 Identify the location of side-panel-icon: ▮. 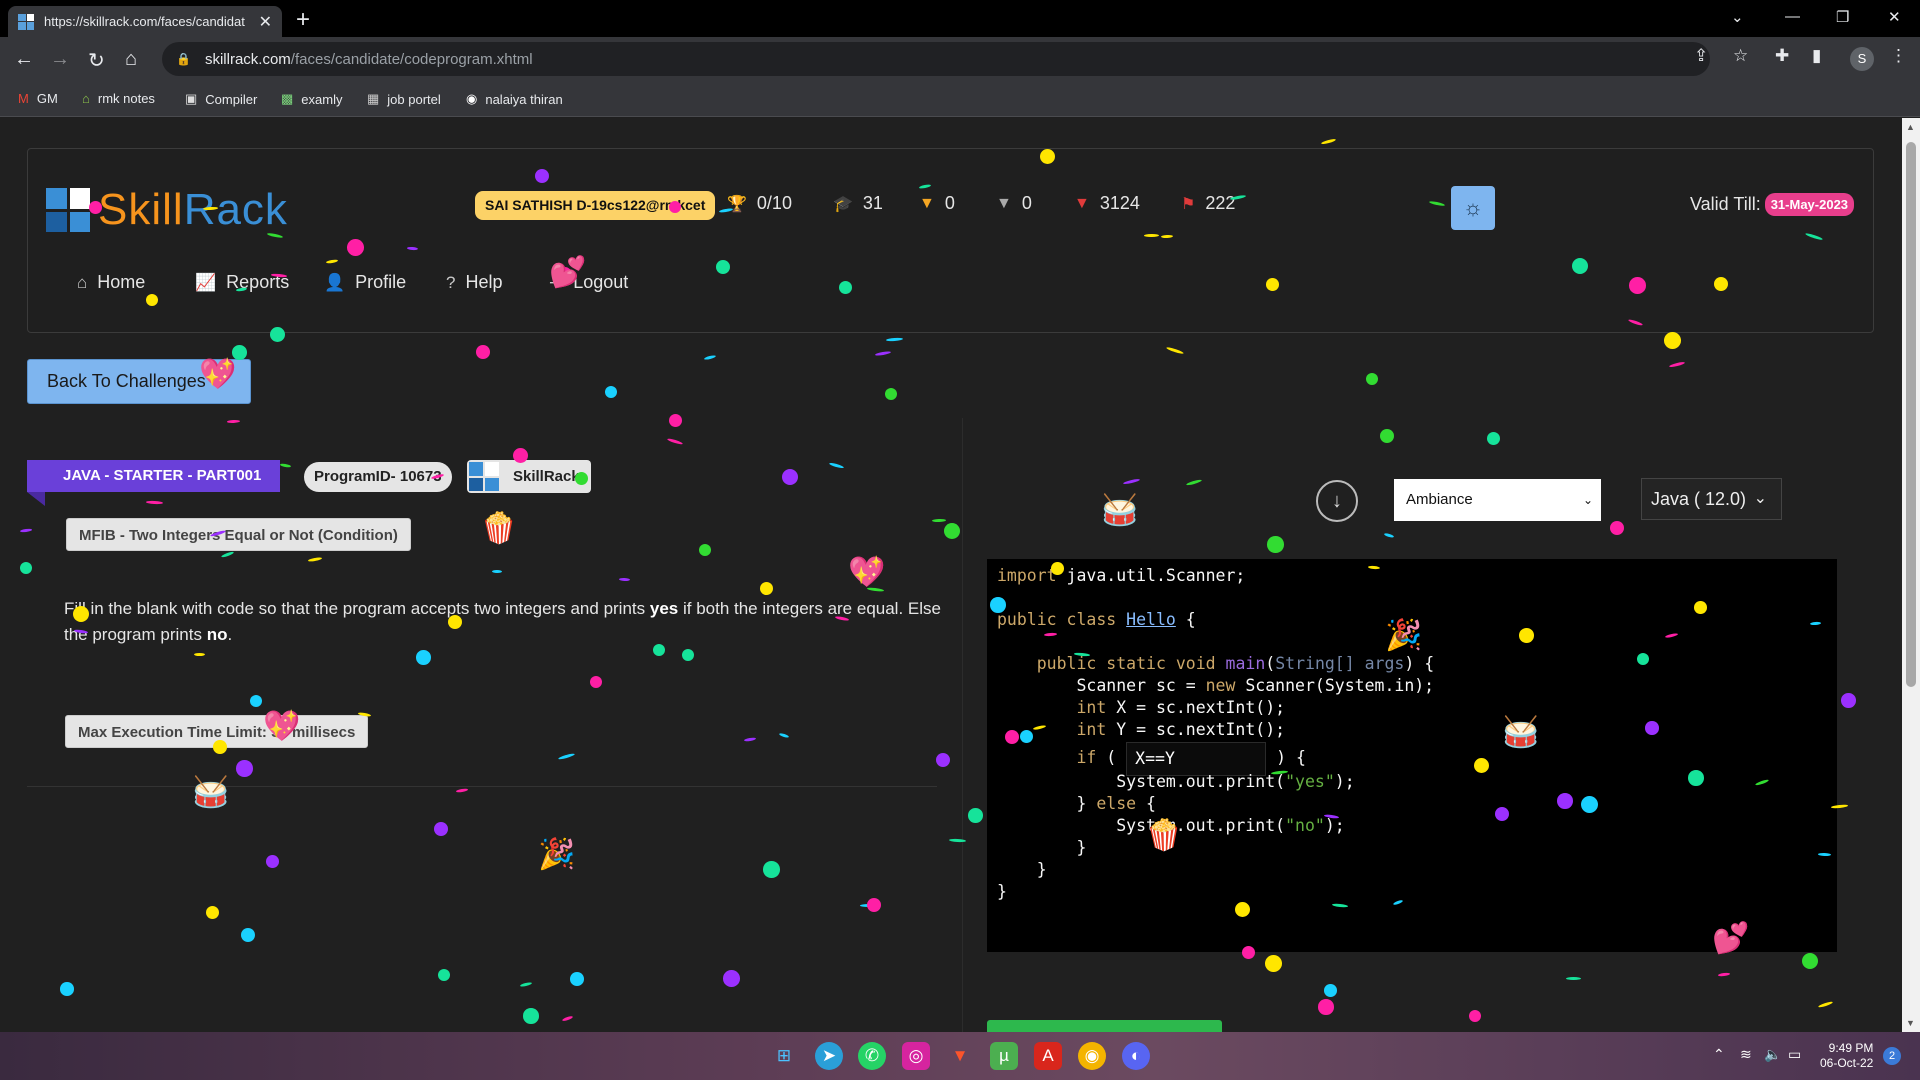
(1816, 56).